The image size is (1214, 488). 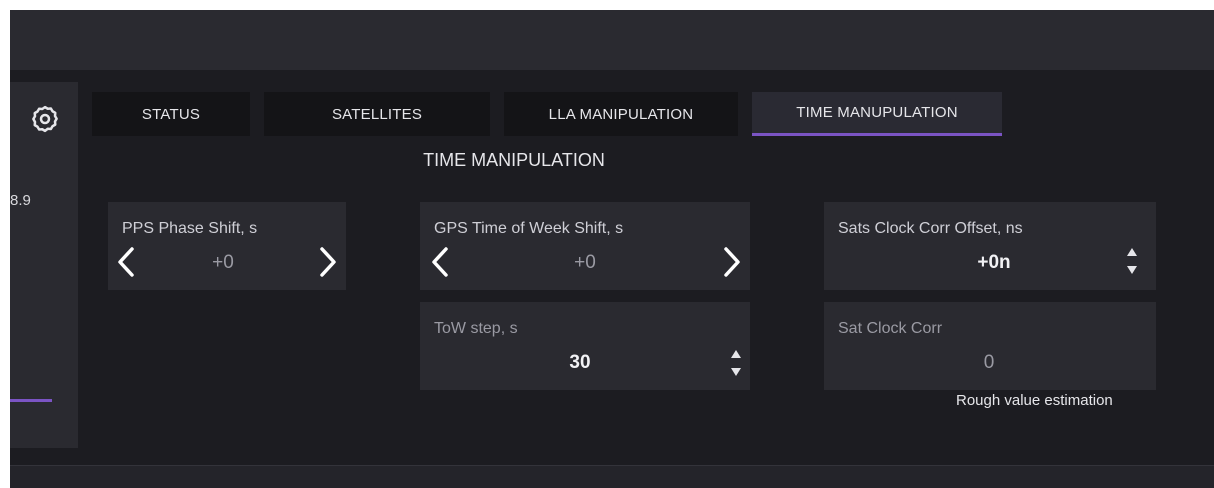 I want to click on sat-clock-corr-label: Sat Clock Corr, so click(x=890, y=328).